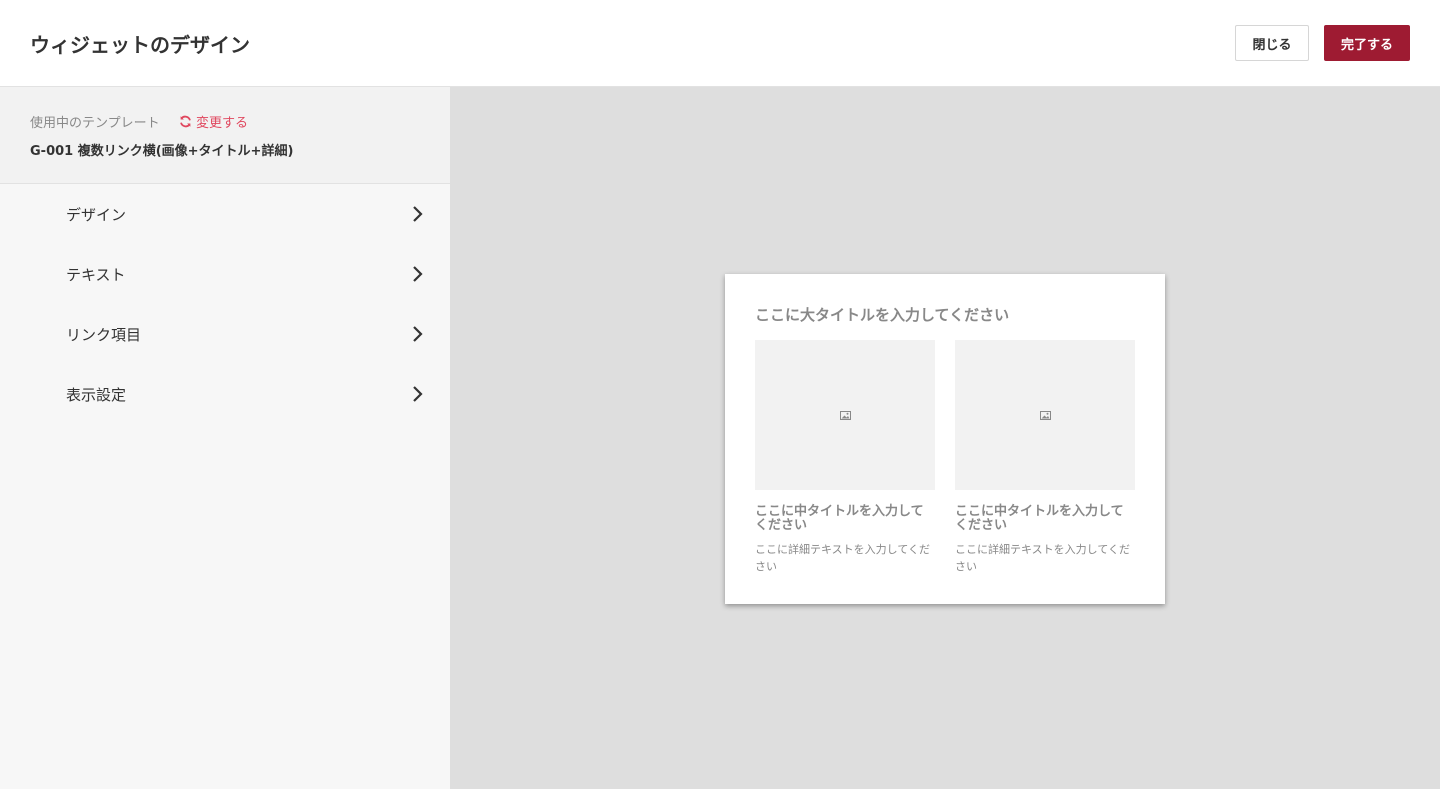  Describe the element at coordinates (225, 274) in the screenshot. I see `menu-item-text: テキスト` at that location.